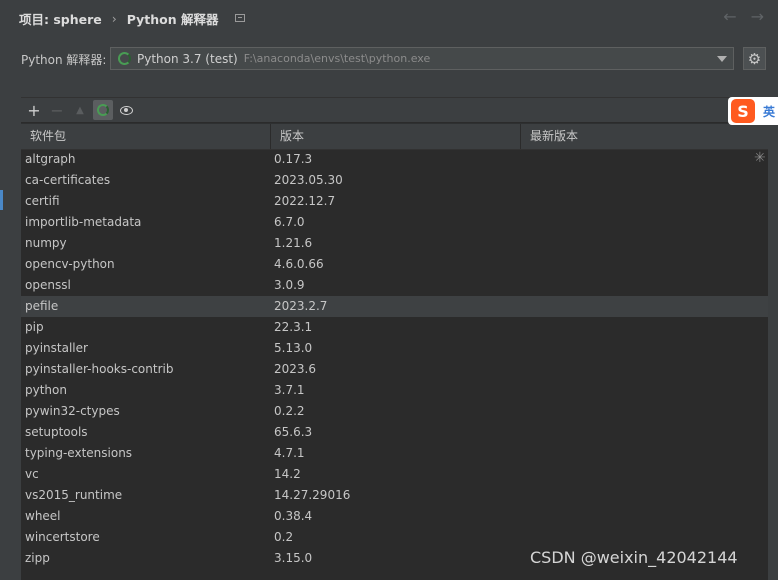 The width and height of the screenshot is (778, 580). I want to click on remove-package-button: −, so click(57, 110).